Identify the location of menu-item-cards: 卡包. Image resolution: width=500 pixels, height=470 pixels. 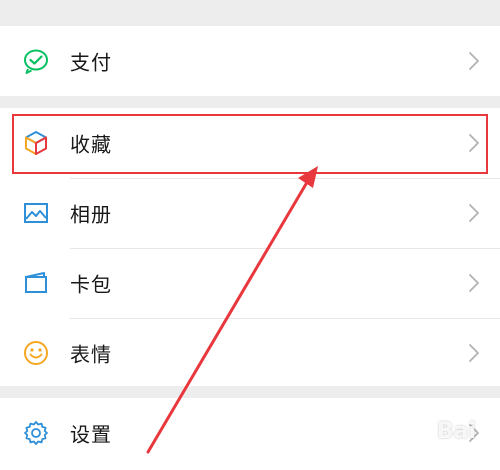
(250, 283).